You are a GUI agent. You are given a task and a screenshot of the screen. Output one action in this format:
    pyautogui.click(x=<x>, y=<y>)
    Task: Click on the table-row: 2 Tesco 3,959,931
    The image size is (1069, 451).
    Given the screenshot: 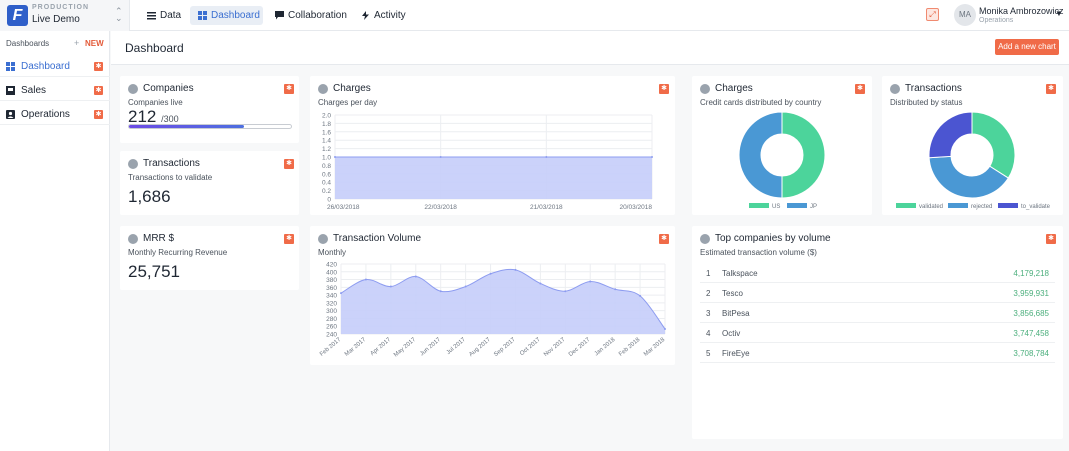 What is the action you would take?
    pyautogui.click(x=877, y=293)
    